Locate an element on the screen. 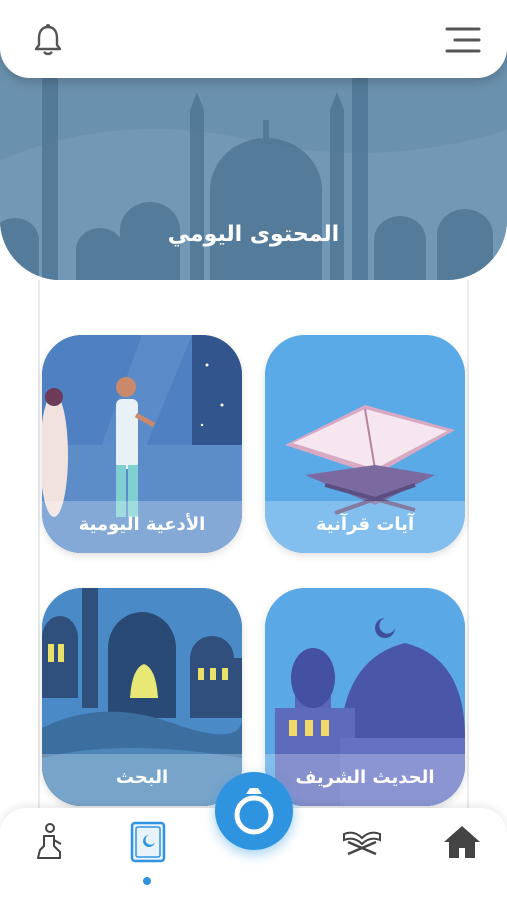 The width and height of the screenshot is (507, 900). card-label: الحديث الشريف is located at coordinates (365, 780).